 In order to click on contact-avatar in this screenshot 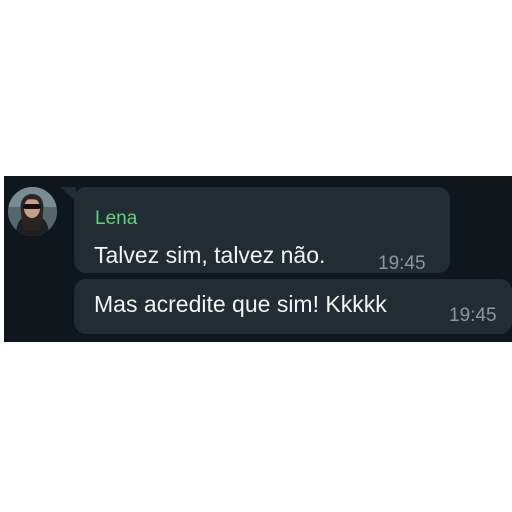, I will do `click(32, 211)`.